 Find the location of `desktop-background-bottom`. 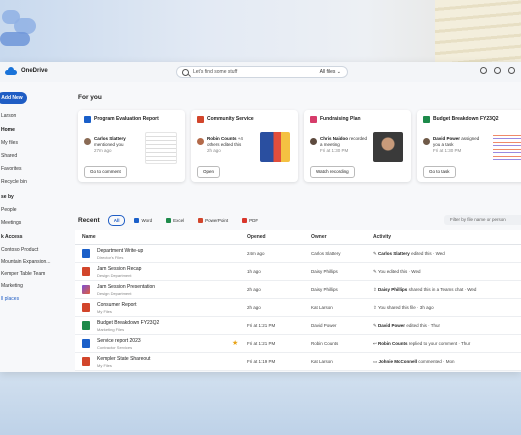

desktop-background-bottom is located at coordinates (260, 403).